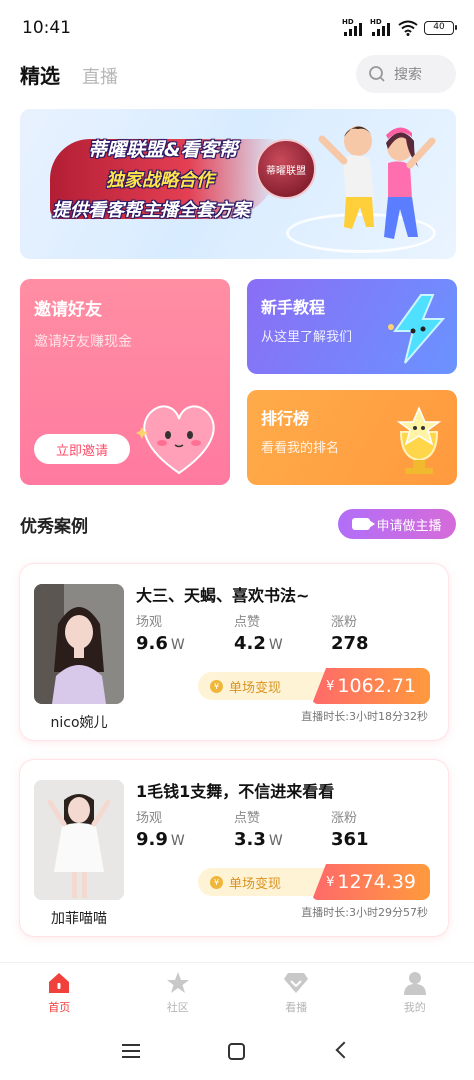 The height and width of the screenshot is (1080, 474). I want to click on tab-watch-label: 看播, so click(296, 1007).